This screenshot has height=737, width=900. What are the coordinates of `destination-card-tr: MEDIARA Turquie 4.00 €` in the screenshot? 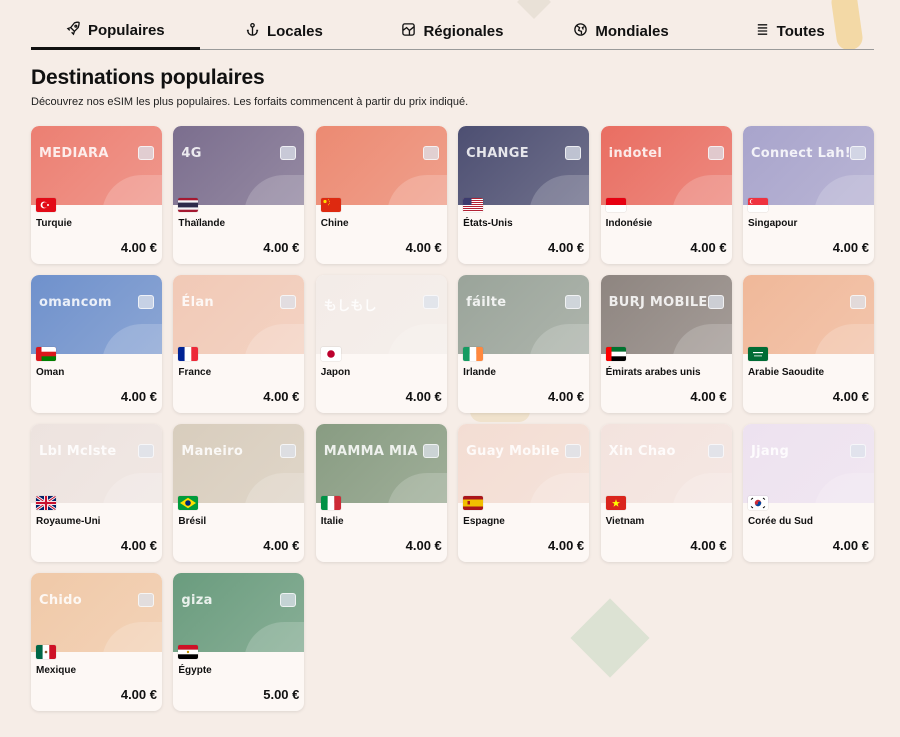 It's located at (96, 195).